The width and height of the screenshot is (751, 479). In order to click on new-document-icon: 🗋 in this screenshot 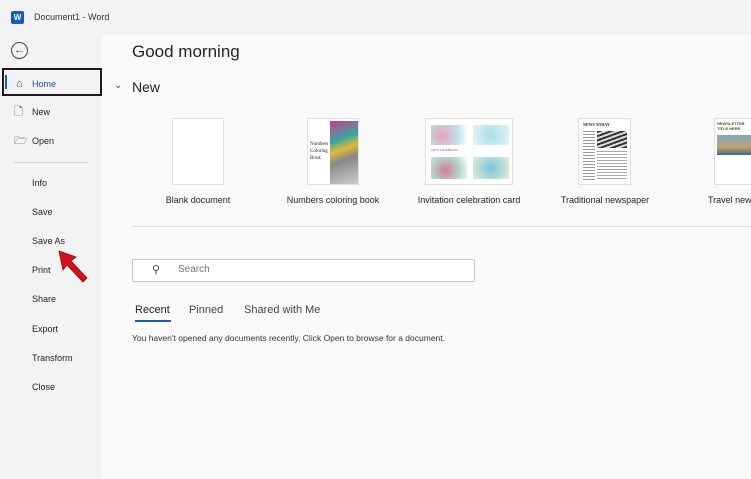, I will do `click(18, 112)`.